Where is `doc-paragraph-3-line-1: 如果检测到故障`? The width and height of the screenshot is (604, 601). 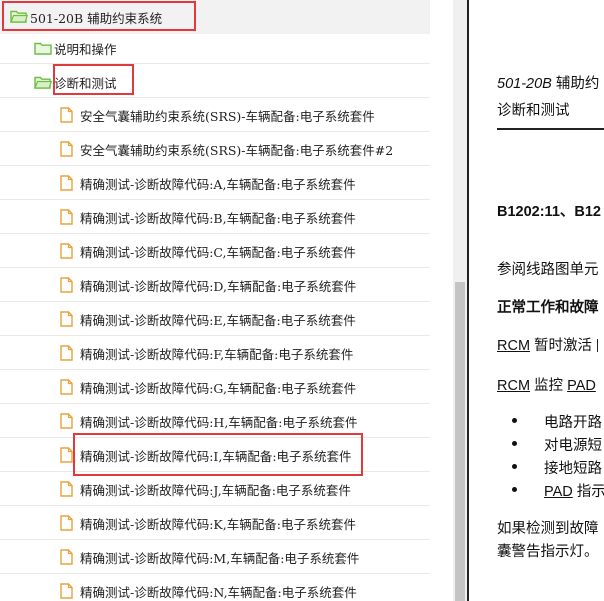
doc-paragraph-3-line-1: 如果检测到故障 is located at coordinates (548, 529).